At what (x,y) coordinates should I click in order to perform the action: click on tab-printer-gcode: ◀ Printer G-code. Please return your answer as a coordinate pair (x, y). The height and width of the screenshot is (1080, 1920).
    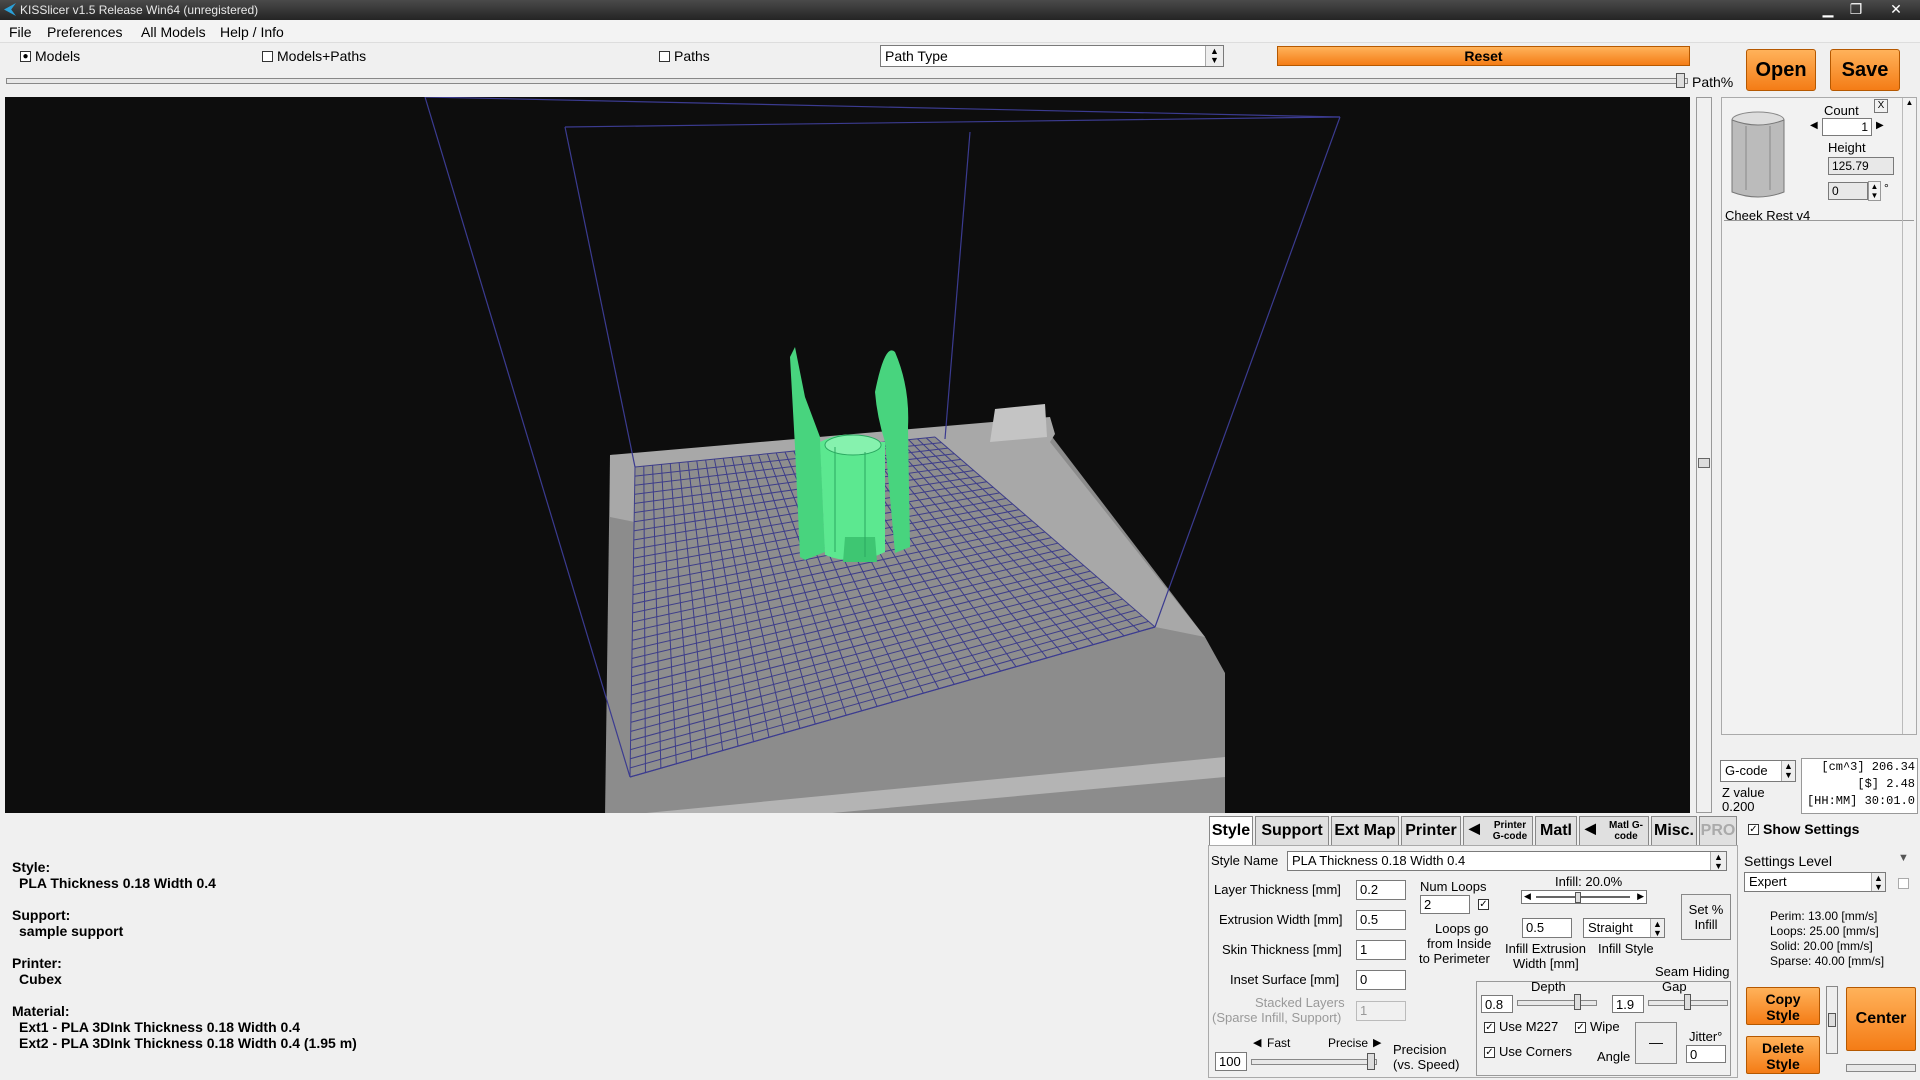
    Looking at the image, I should click on (1498, 831).